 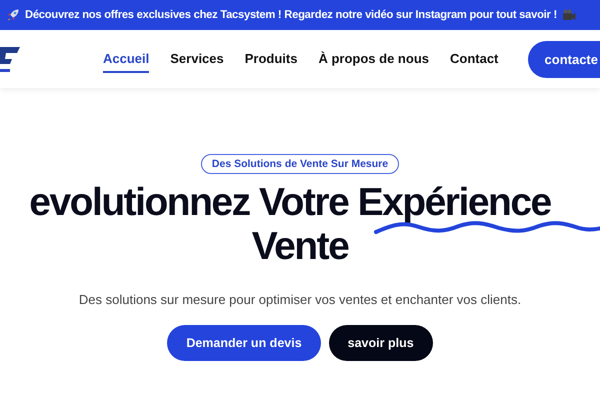 I want to click on nav-link: À propos de nous, so click(x=373, y=59).